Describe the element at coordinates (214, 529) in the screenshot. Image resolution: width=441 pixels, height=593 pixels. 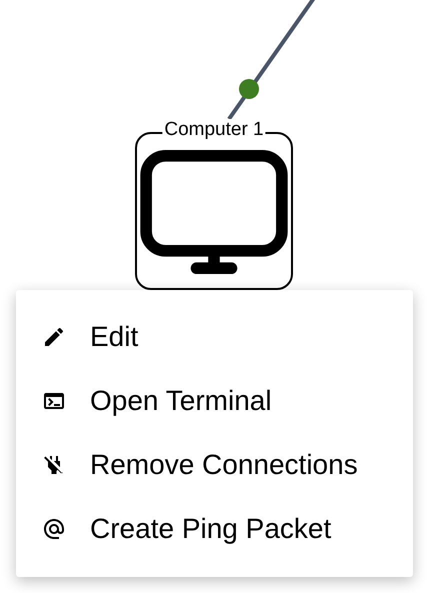
I see `menu-item: Create Ping Packet` at that location.